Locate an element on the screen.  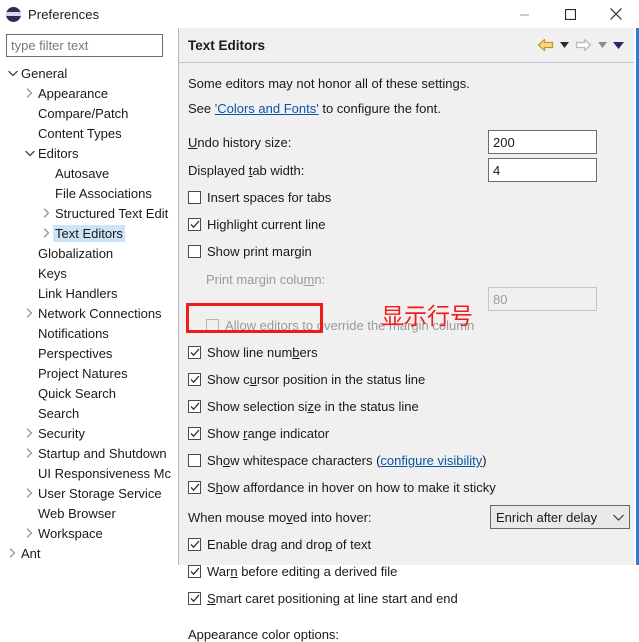
window-titlebar: Preferences is located at coordinates (319, 14).